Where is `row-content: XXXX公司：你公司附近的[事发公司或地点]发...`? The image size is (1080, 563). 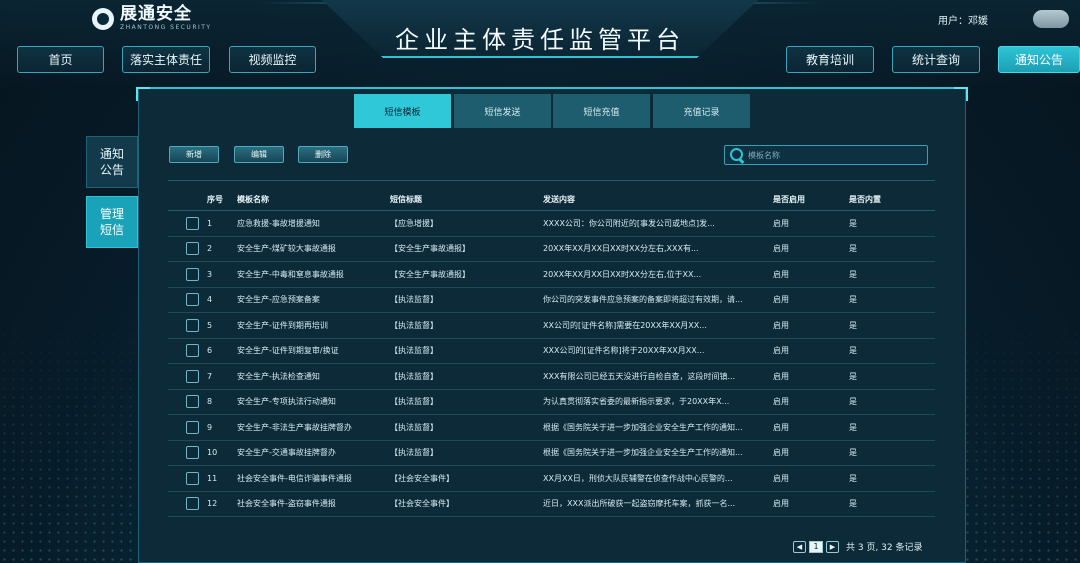 row-content: XXXX公司：你公司附近的[事发公司或地点]发... is located at coordinates (629, 223).